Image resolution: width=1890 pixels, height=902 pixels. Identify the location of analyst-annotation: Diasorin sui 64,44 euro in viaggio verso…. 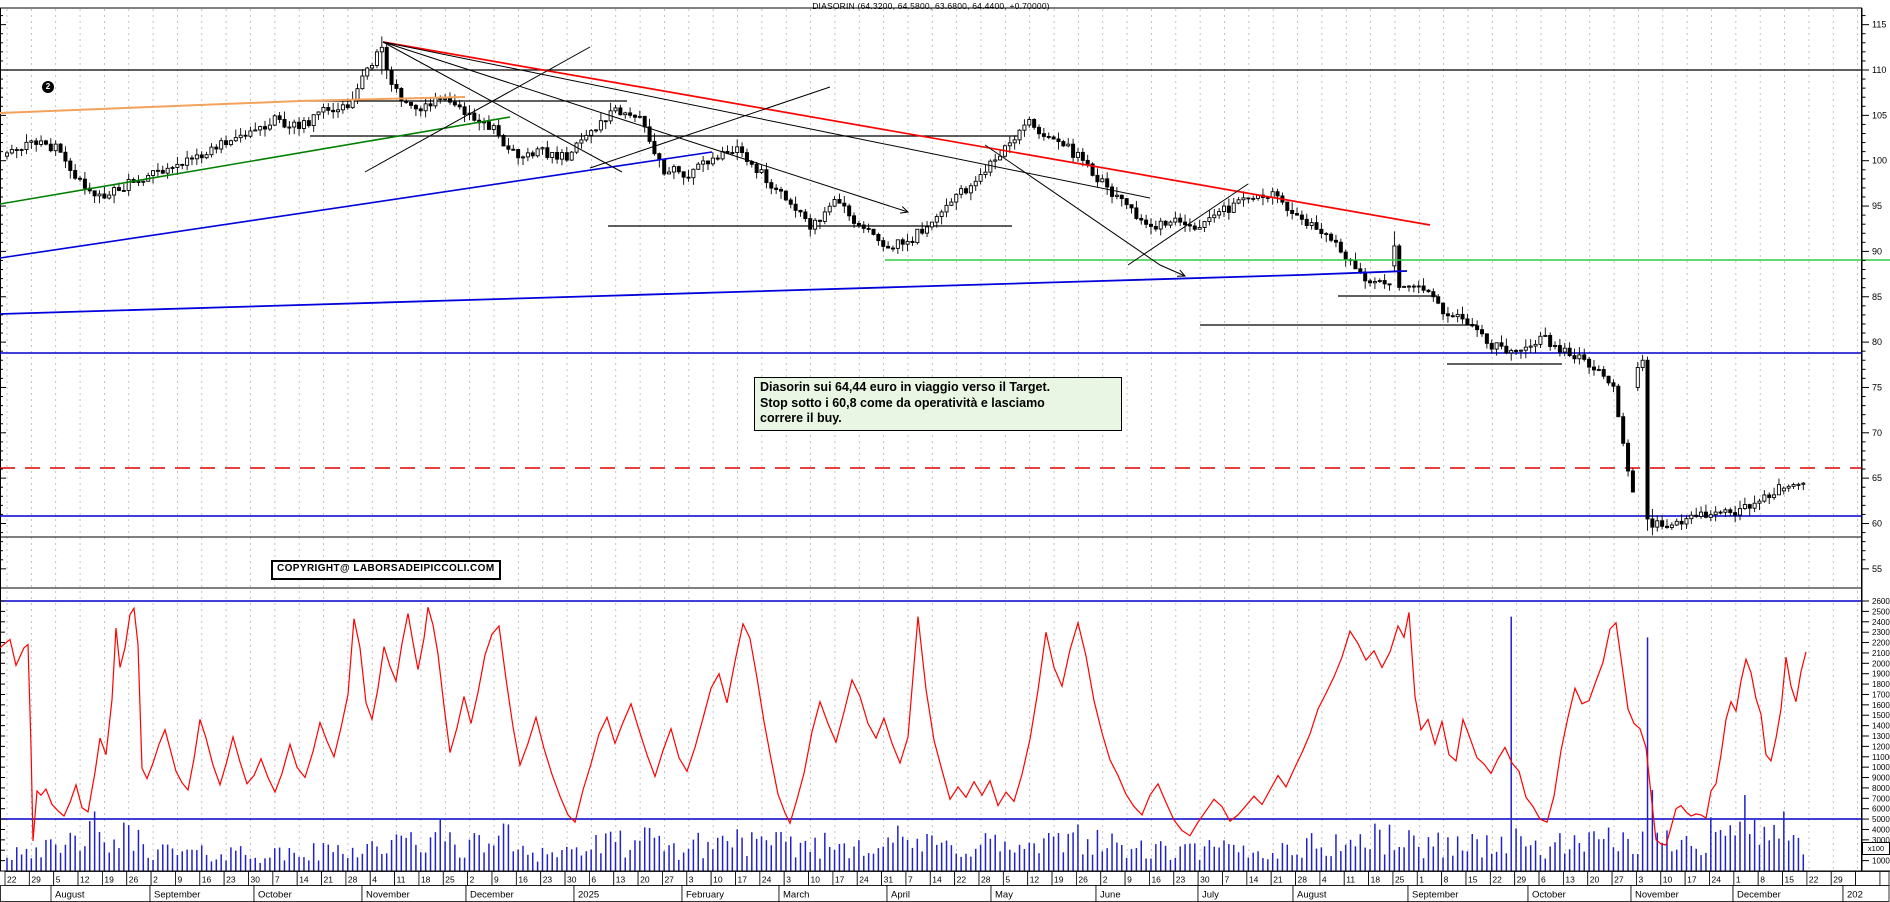
(938, 404).